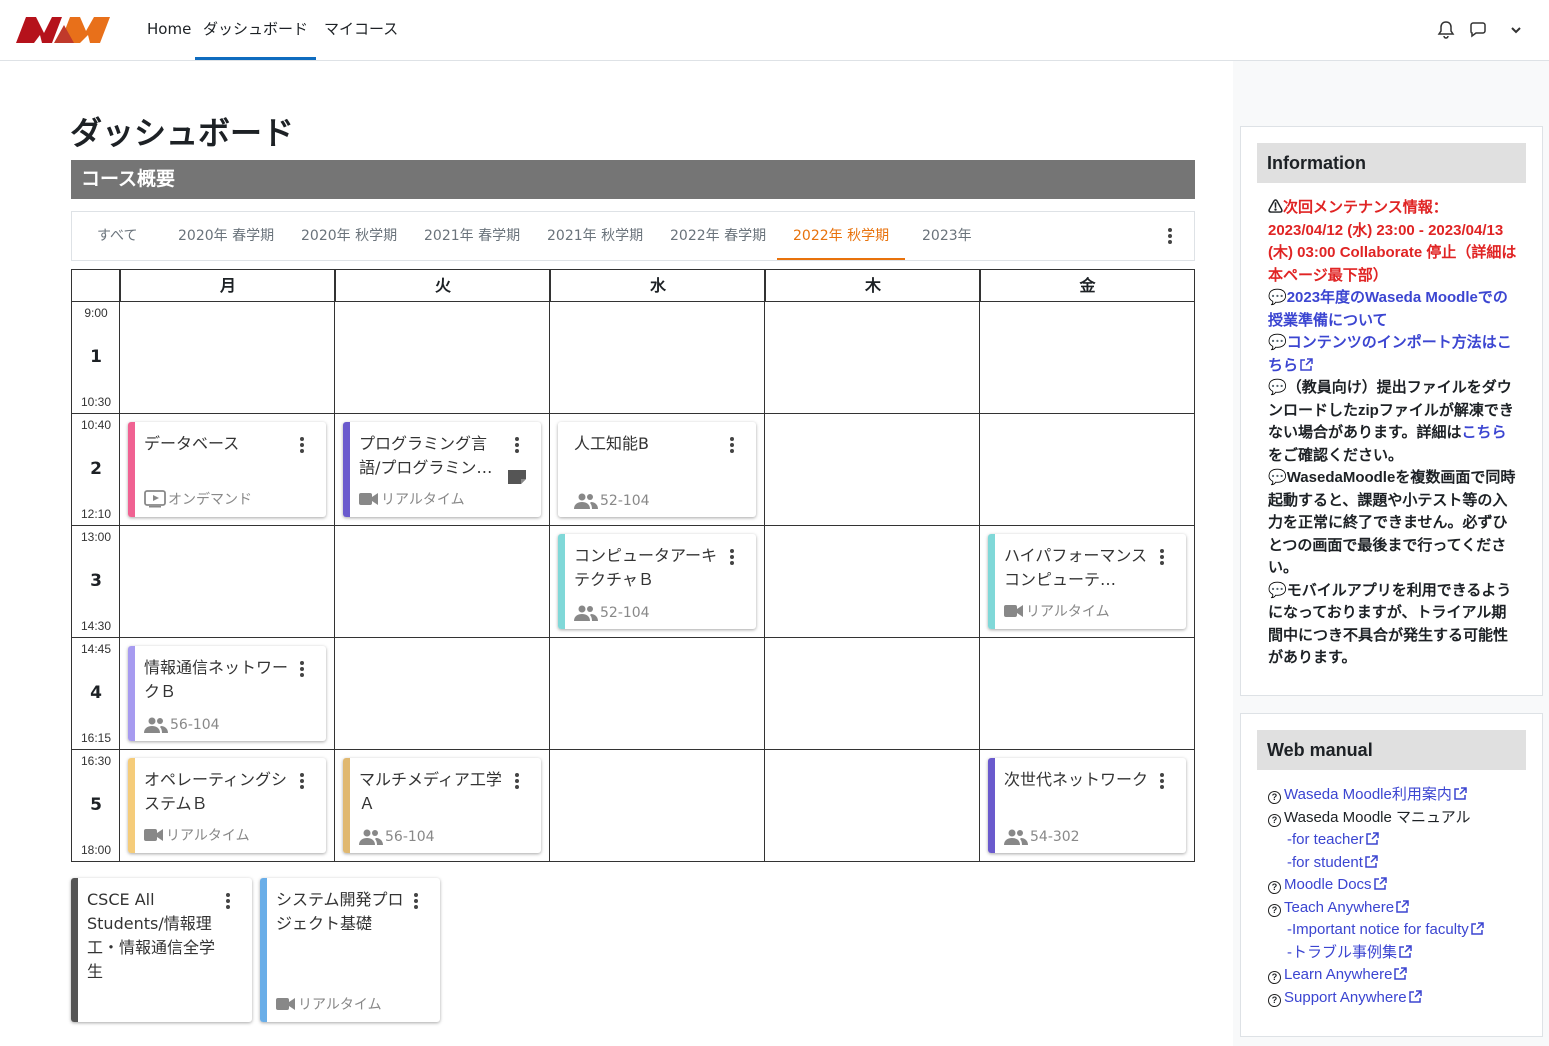 The width and height of the screenshot is (1549, 1046). What do you see at coordinates (1446, 30) in the screenshot?
I see `bell-icon` at bounding box center [1446, 30].